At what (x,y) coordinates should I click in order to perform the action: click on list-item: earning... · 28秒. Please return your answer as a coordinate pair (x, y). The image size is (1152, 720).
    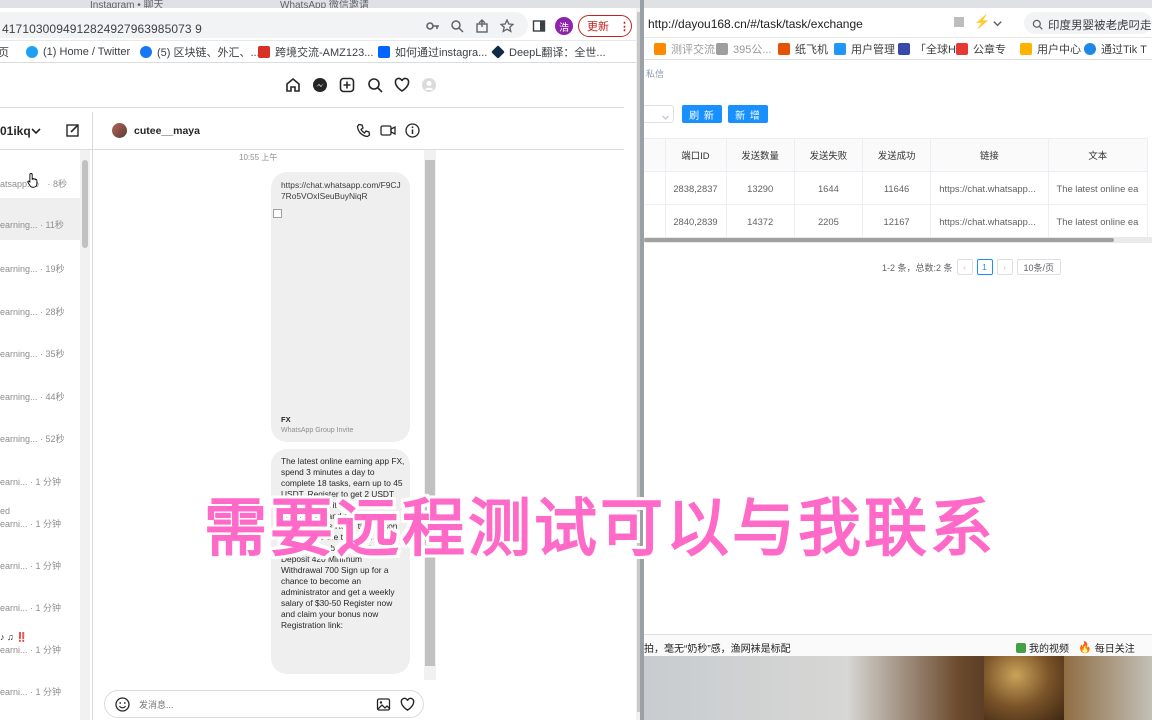
    Looking at the image, I should click on (40, 309).